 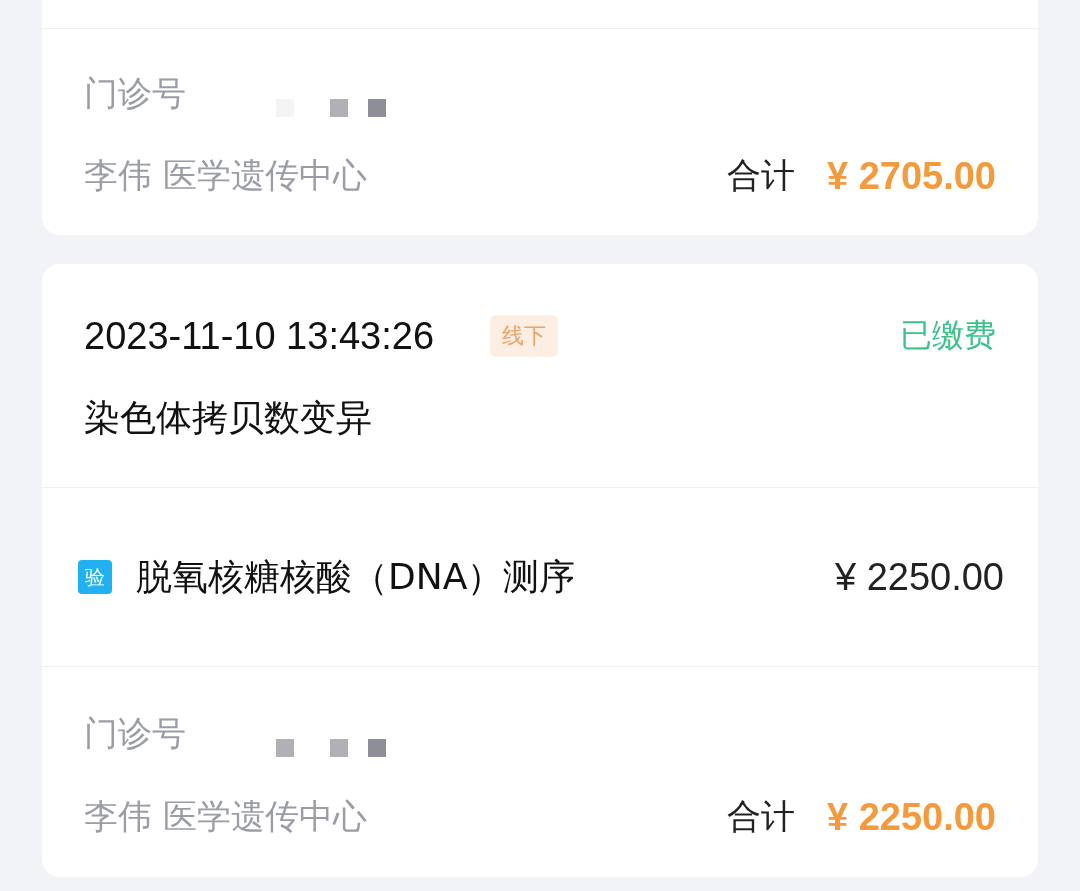 What do you see at coordinates (95, 577) in the screenshot?
I see `test-badge: 验` at bounding box center [95, 577].